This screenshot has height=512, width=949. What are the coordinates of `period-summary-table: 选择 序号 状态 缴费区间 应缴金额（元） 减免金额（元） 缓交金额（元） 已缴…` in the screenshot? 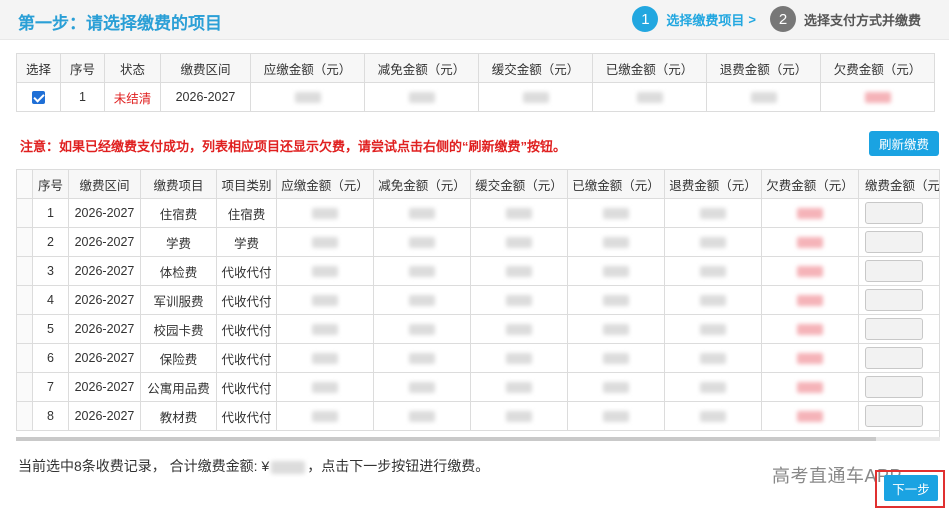 It's located at (475, 82).